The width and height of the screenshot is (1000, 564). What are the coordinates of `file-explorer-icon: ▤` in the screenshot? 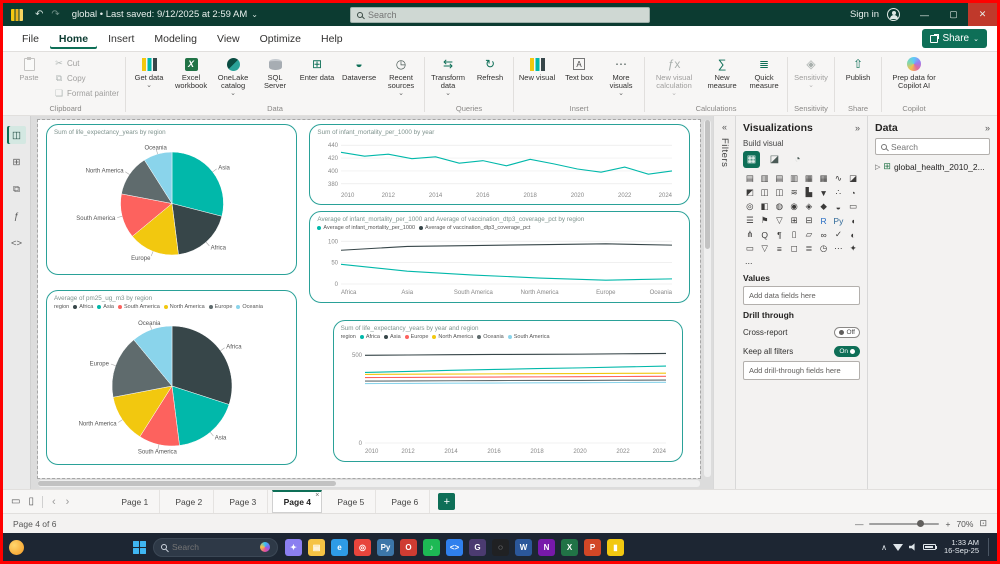 It's located at (316, 547).